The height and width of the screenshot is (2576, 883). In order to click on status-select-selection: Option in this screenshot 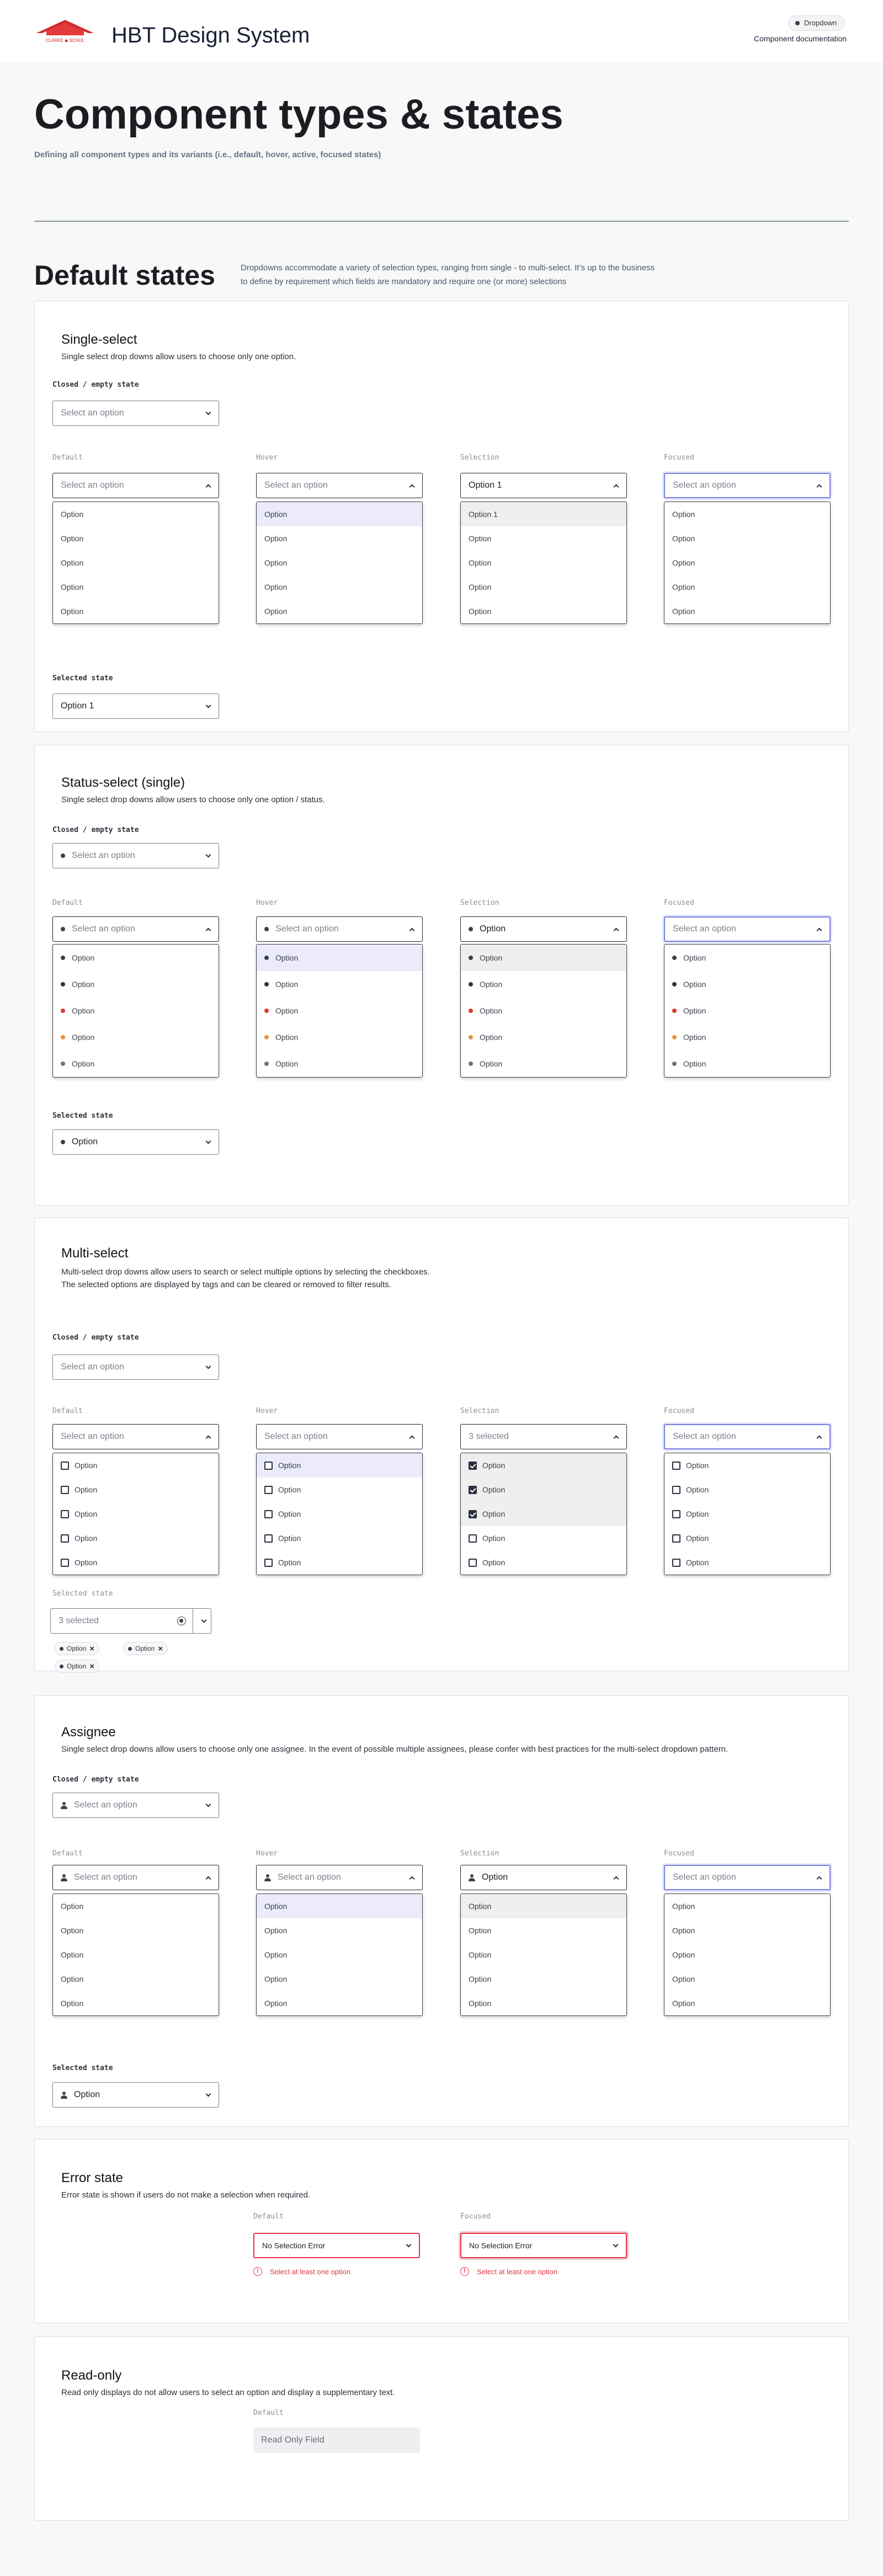, I will do `click(543, 929)`.